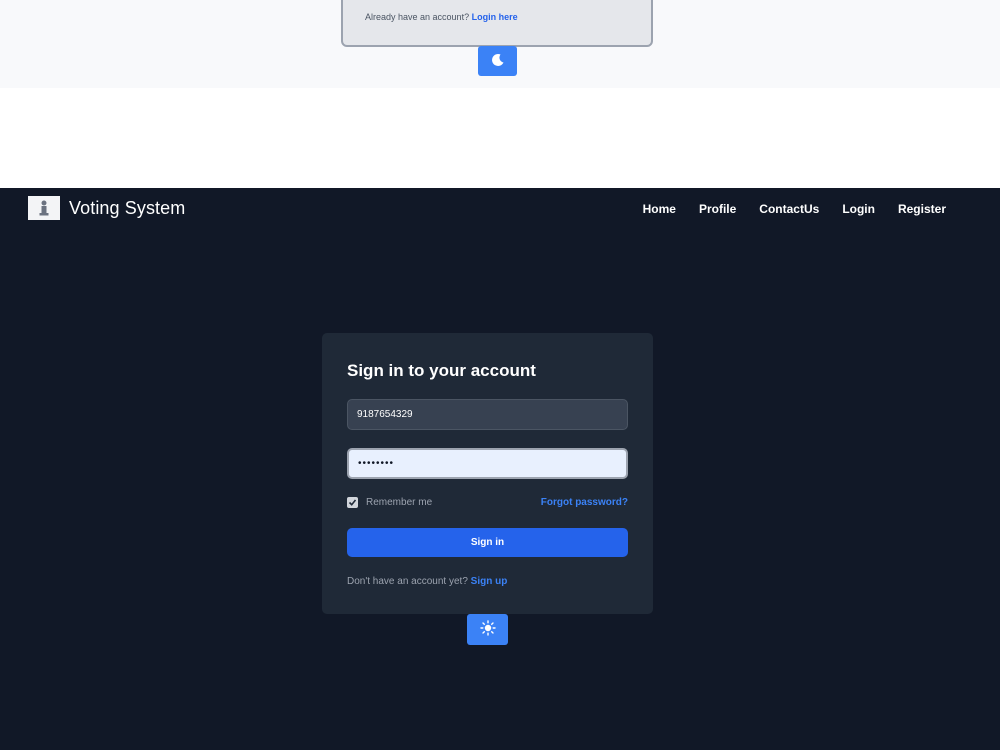 This screenshot has height=750, width=1000. I want to click on moon-icon, so click(498, 61).